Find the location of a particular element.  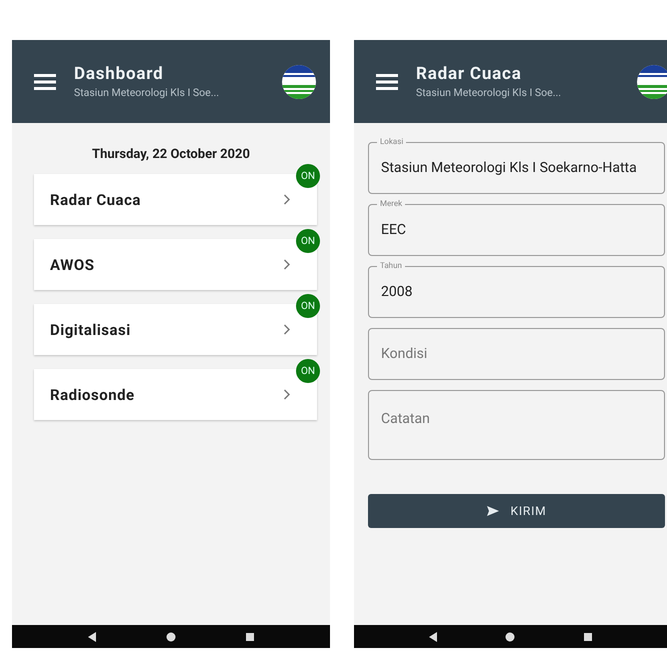

date-label: Thursday, 22 October 2020 is located at coordinates (171, 154).